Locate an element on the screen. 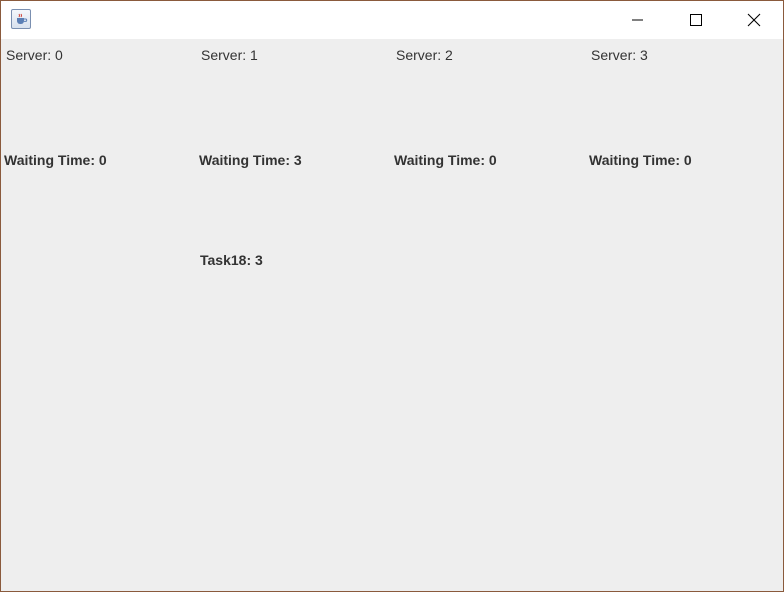 Image resolution: width=784 pixels, height=592 pixels. server-0-label: Server: 0 is located at coordinates (34, 55).